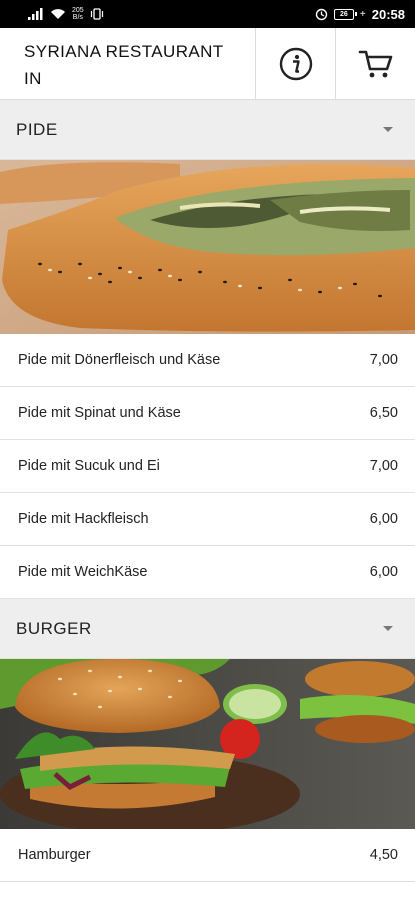 Image resolution: width=415 pixels, height=900 pixels. Describe the element at coordinates (383, 855) in the screenshot. I see `item-price: 4,50` at that location.